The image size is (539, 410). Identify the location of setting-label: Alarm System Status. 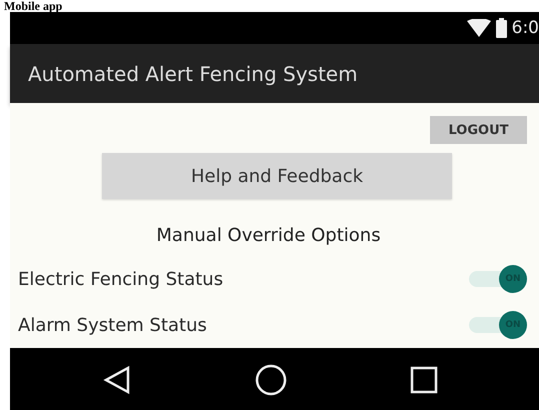
(112, 325).